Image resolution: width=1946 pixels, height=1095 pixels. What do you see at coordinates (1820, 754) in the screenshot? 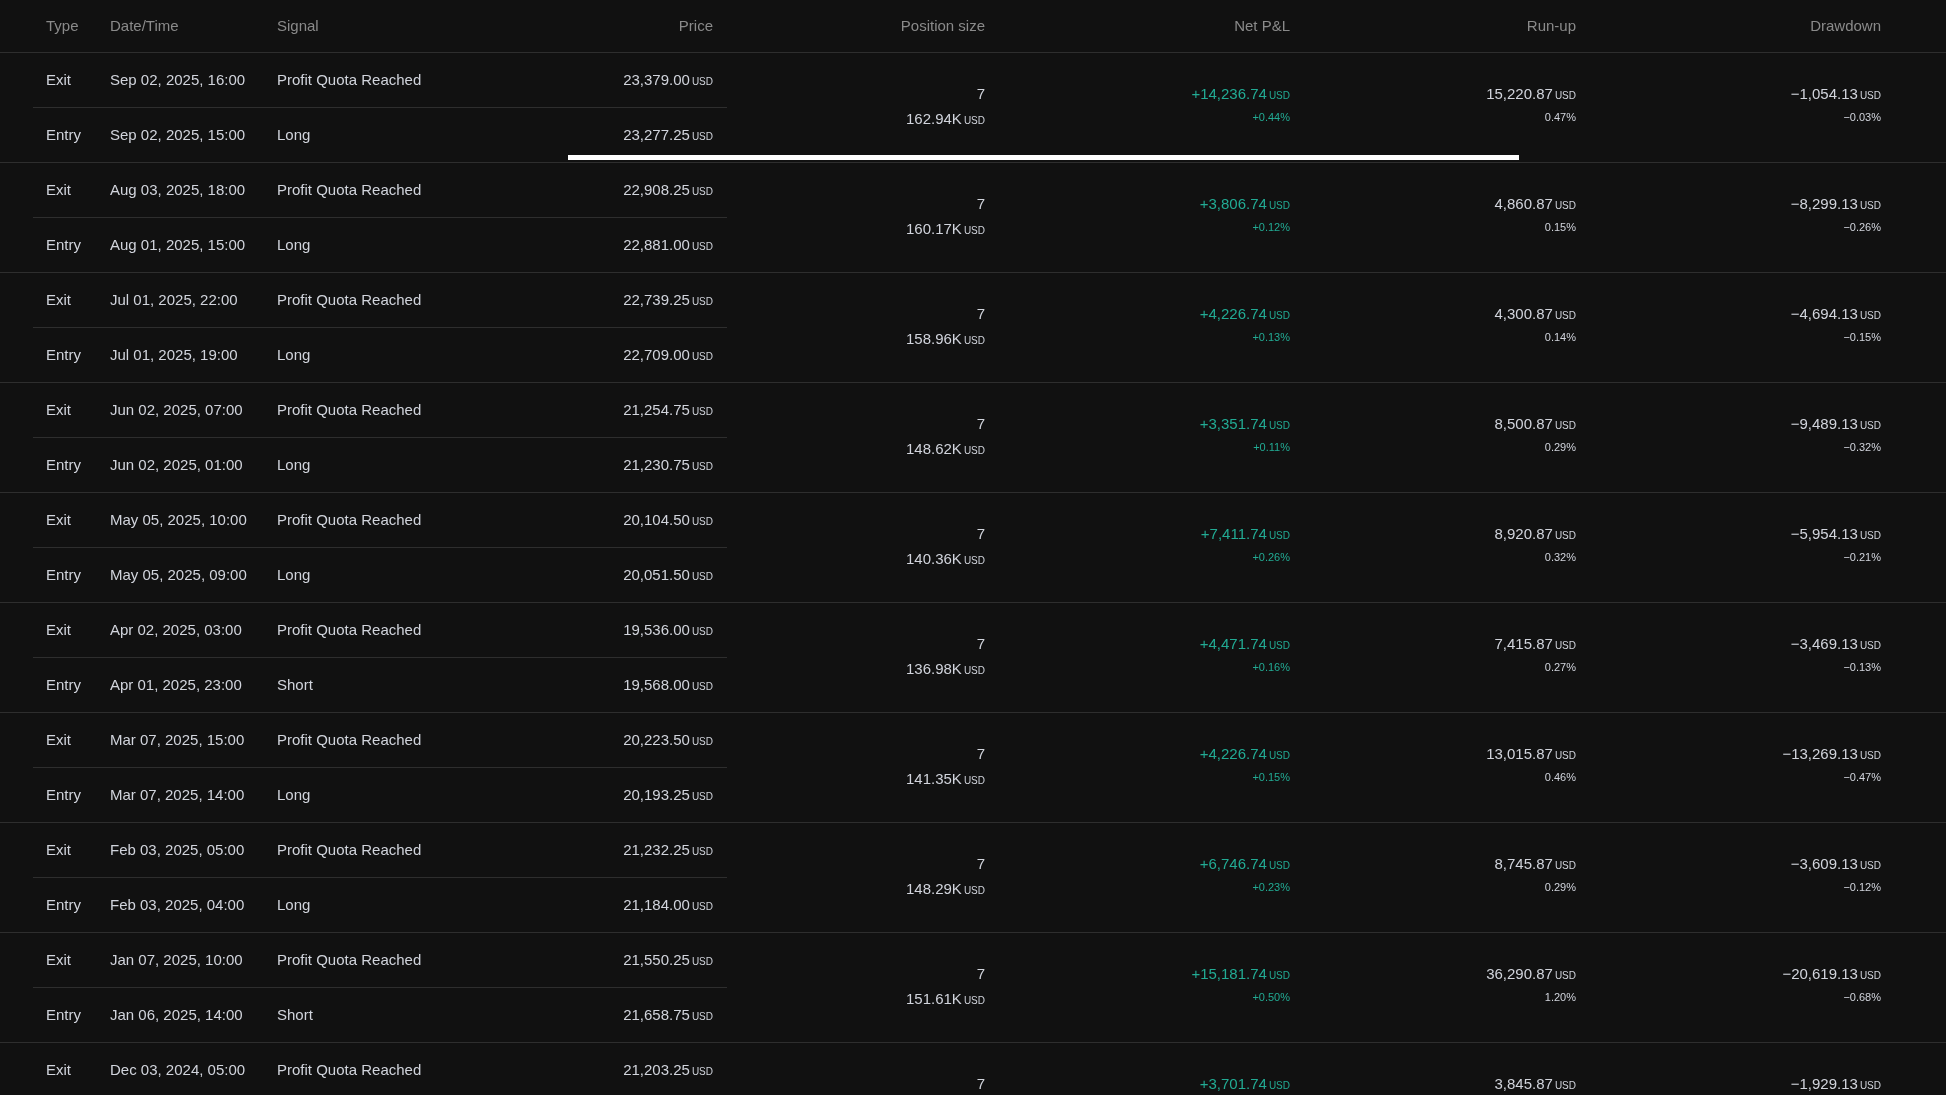
I see `amount-text: −13,269.13` at bounding box center [1820, 754].